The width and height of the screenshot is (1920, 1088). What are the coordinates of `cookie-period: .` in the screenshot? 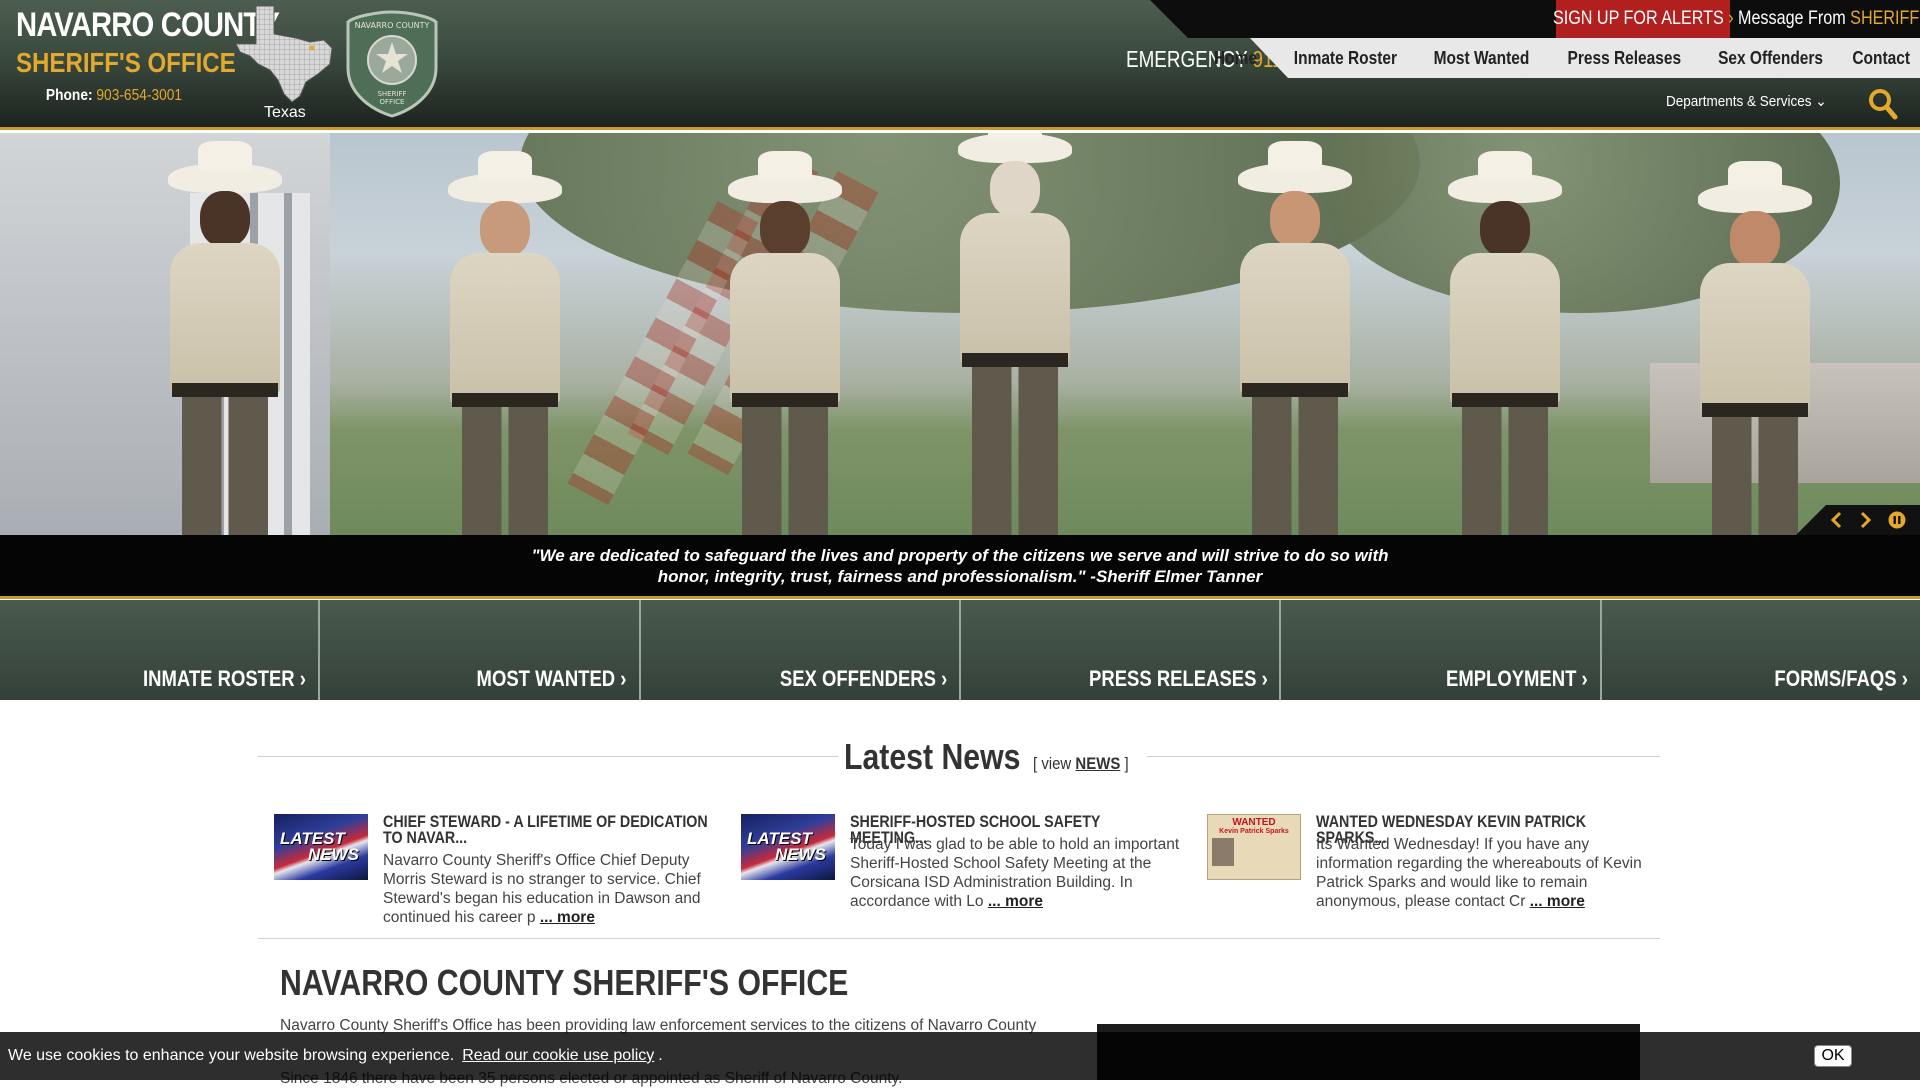 It's located at (660, 1055).